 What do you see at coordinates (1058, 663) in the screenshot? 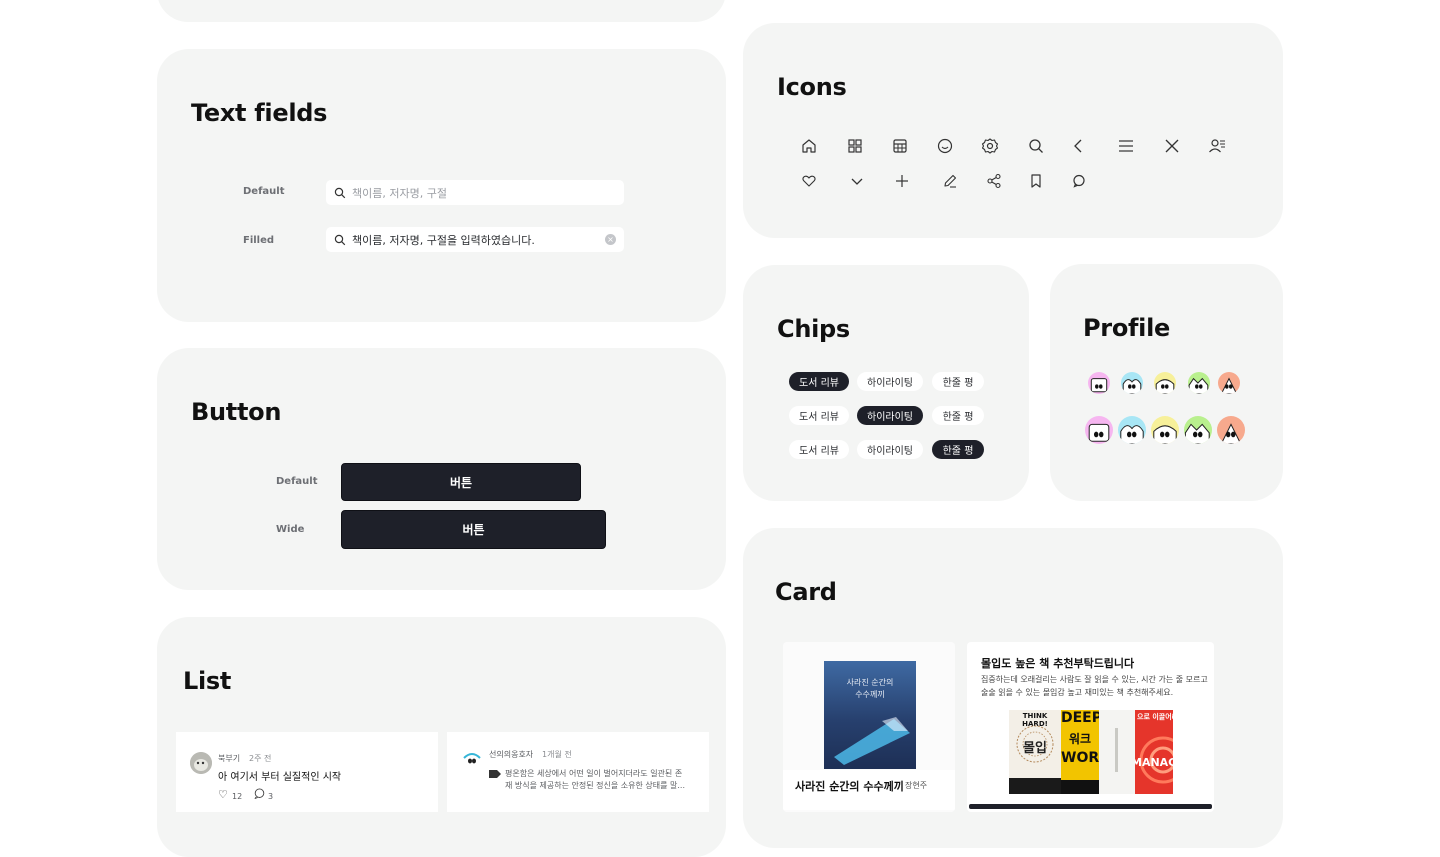
I see `post-title: 몰입도 높은 책 추천부탁드립니다` at bounding box center [1058, 663].